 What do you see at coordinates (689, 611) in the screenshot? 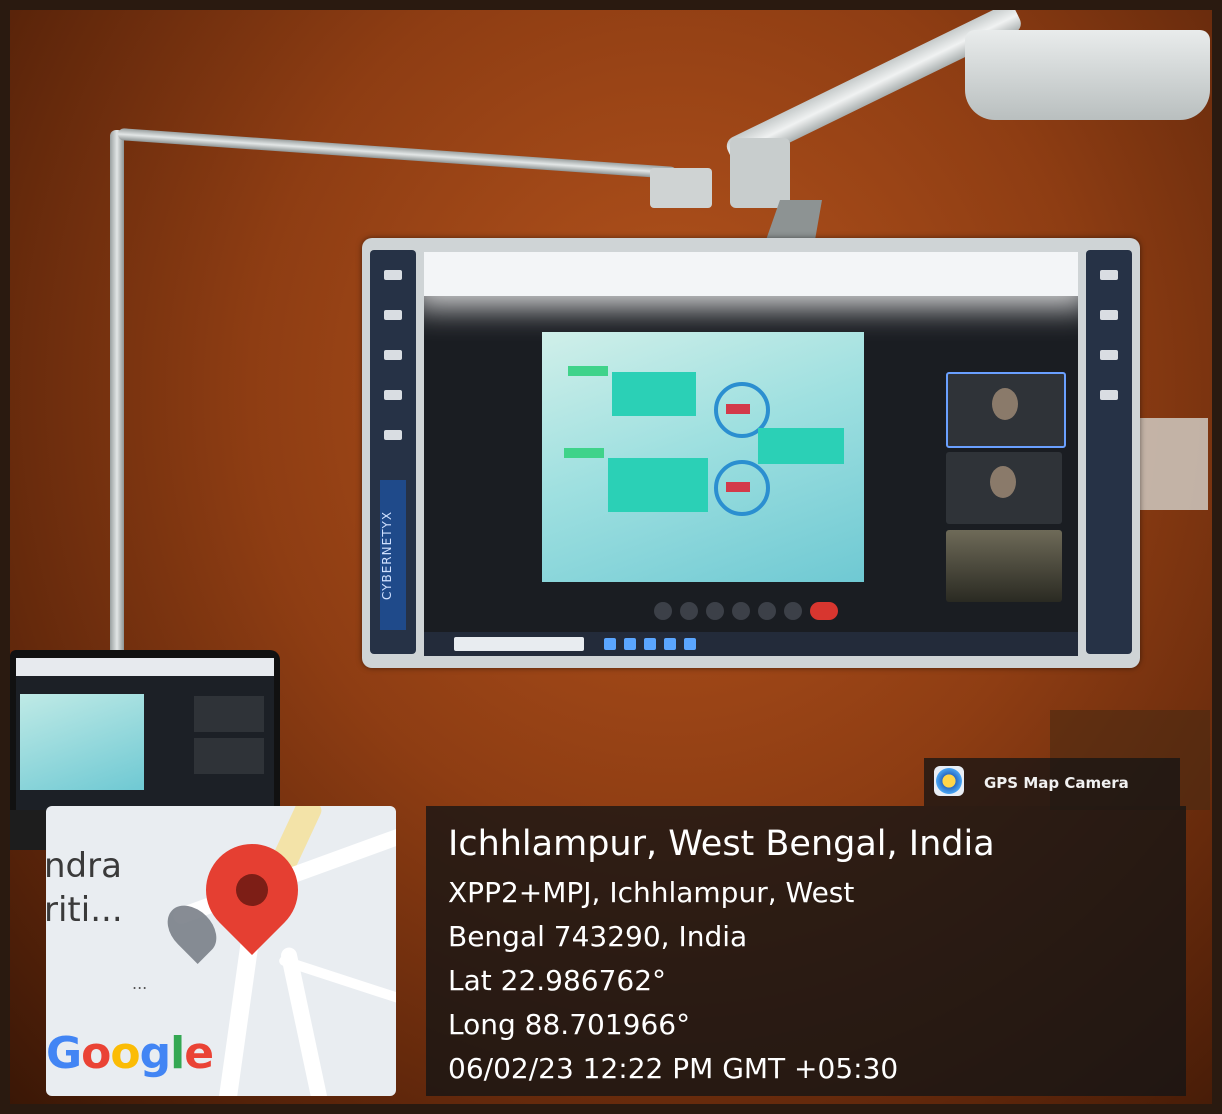
I see `camera-icon` at bounding box center [689, 611].